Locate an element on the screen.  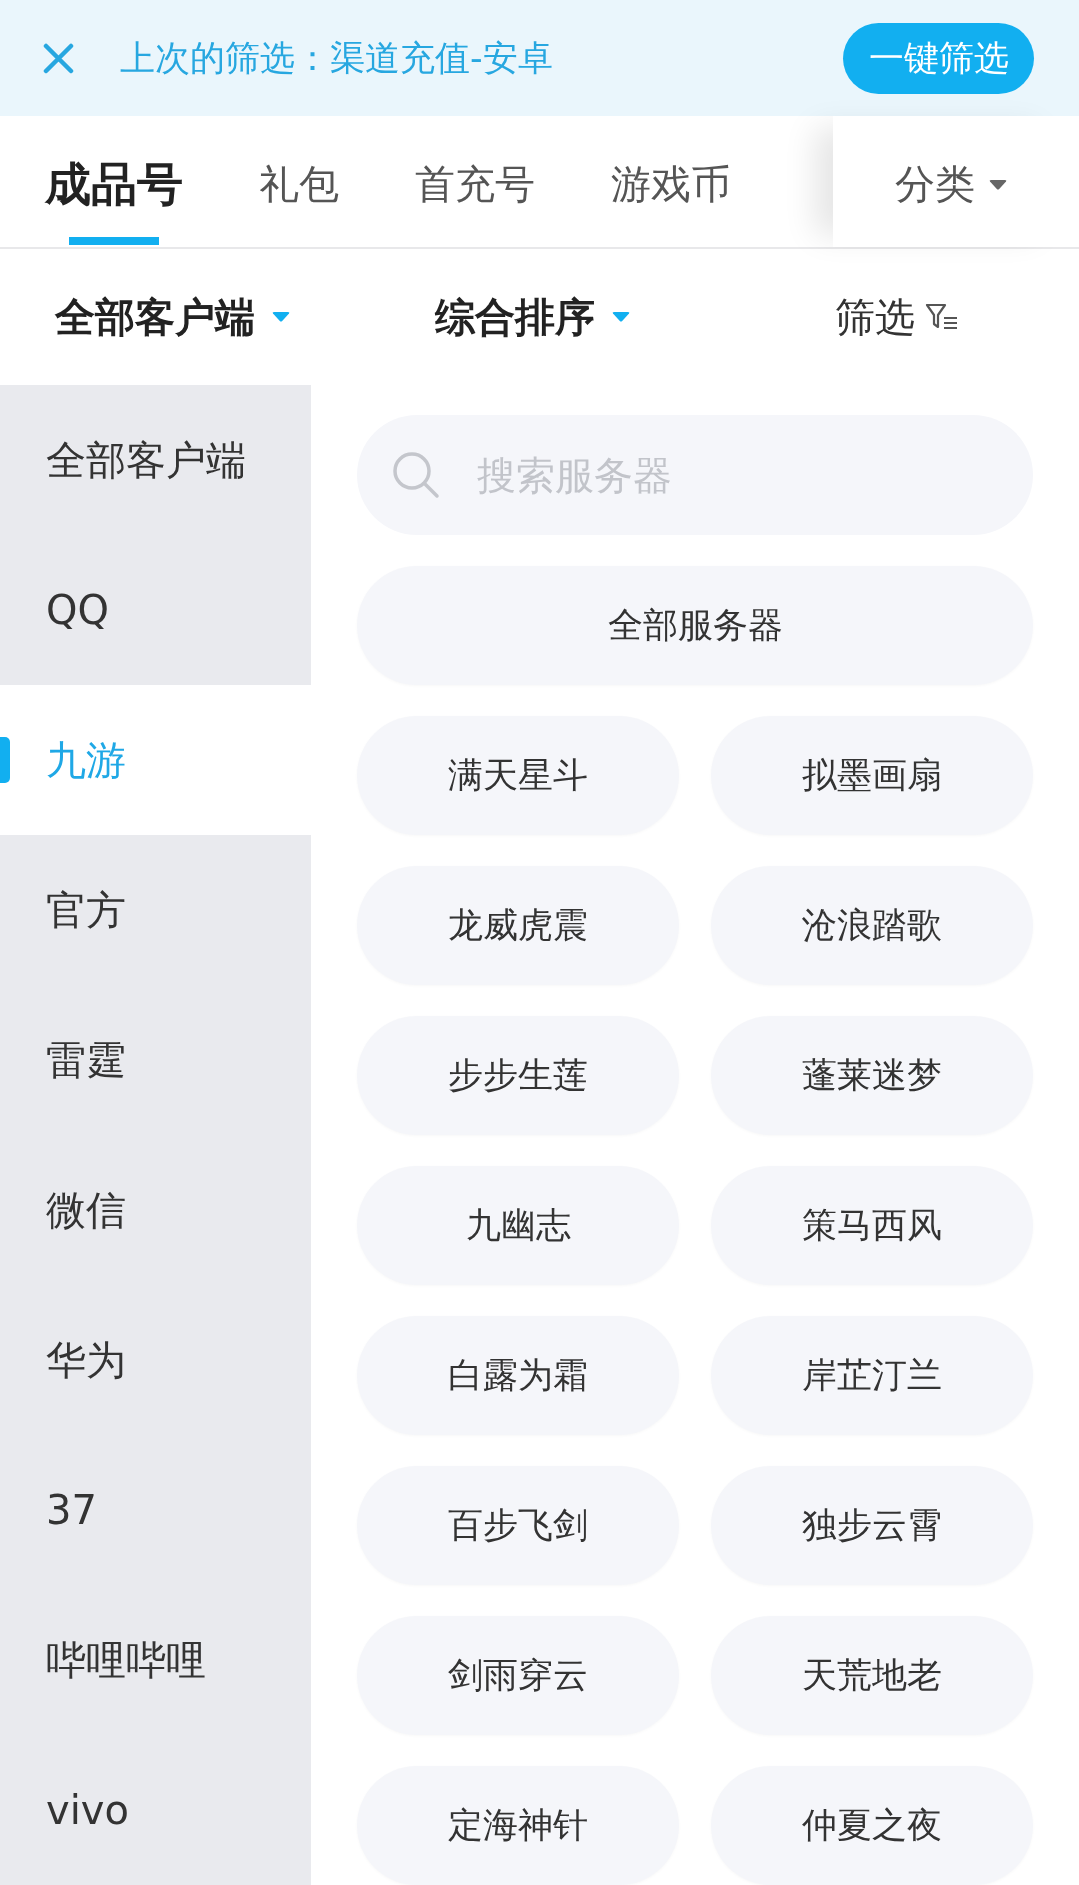
server-button: 步步生莲 is located at coordinates (518, 1075).